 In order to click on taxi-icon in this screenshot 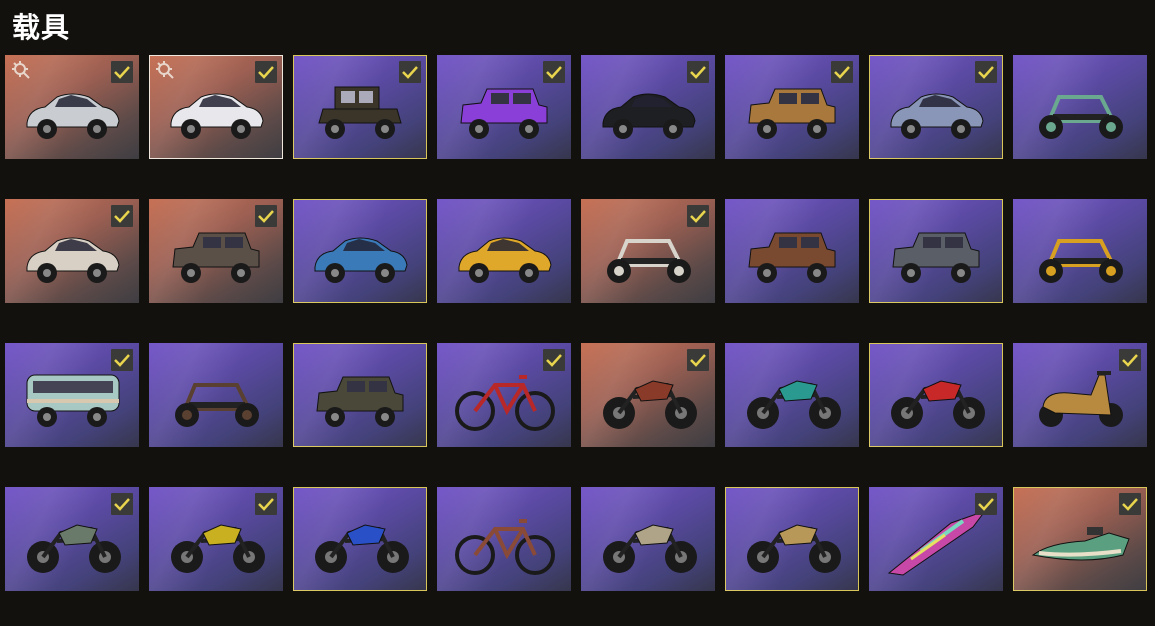, I will do `click(505, 260)`.